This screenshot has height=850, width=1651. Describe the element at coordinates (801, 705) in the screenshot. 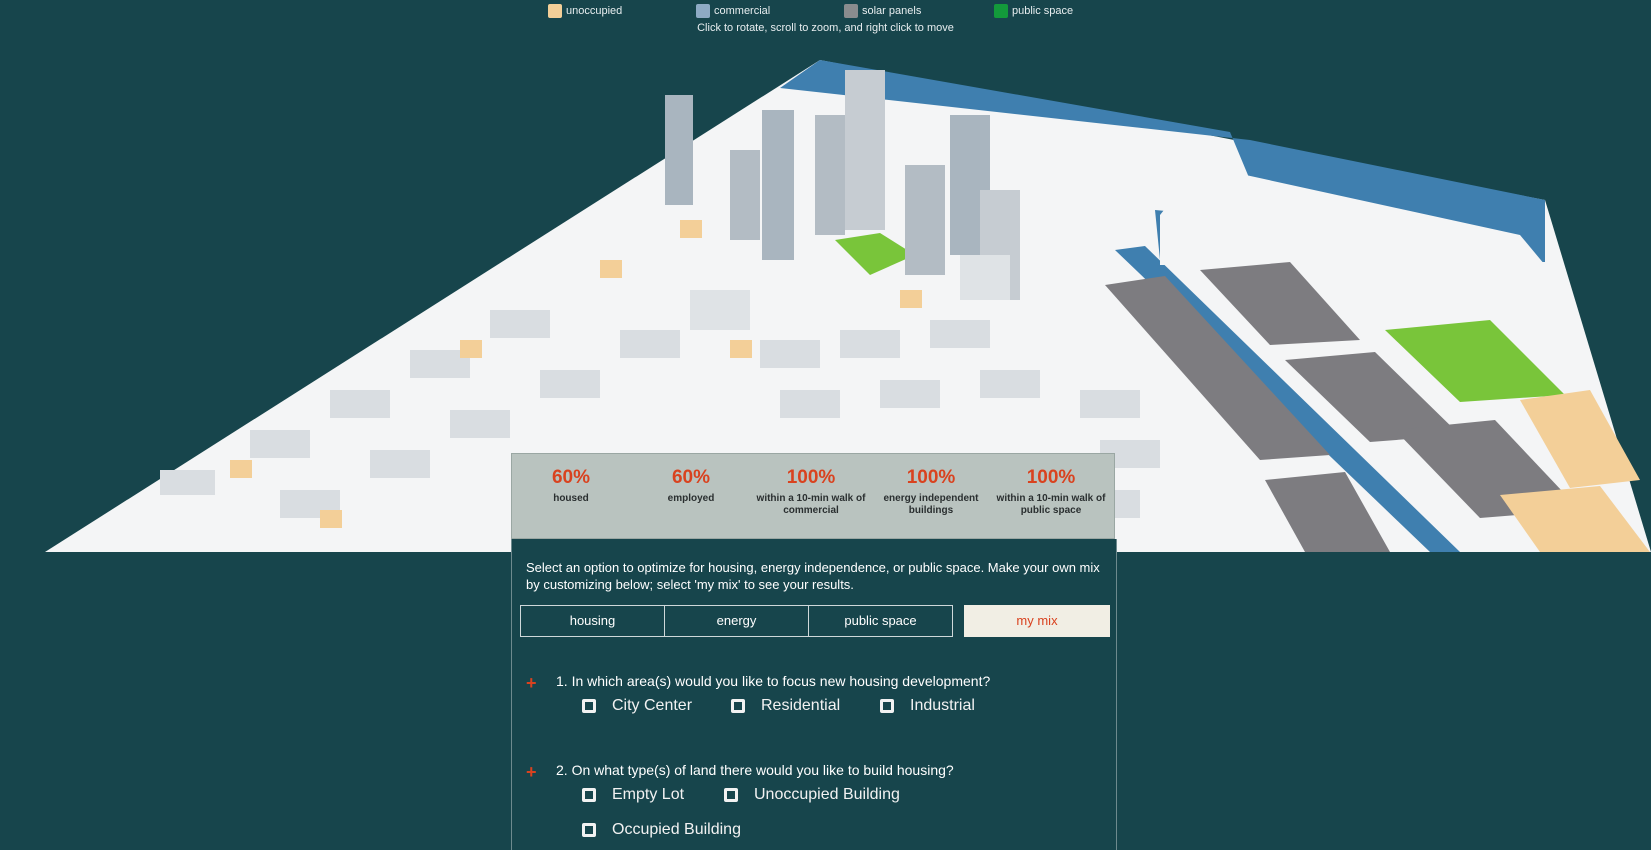

I see `checkbox-label: Residential` at that location.